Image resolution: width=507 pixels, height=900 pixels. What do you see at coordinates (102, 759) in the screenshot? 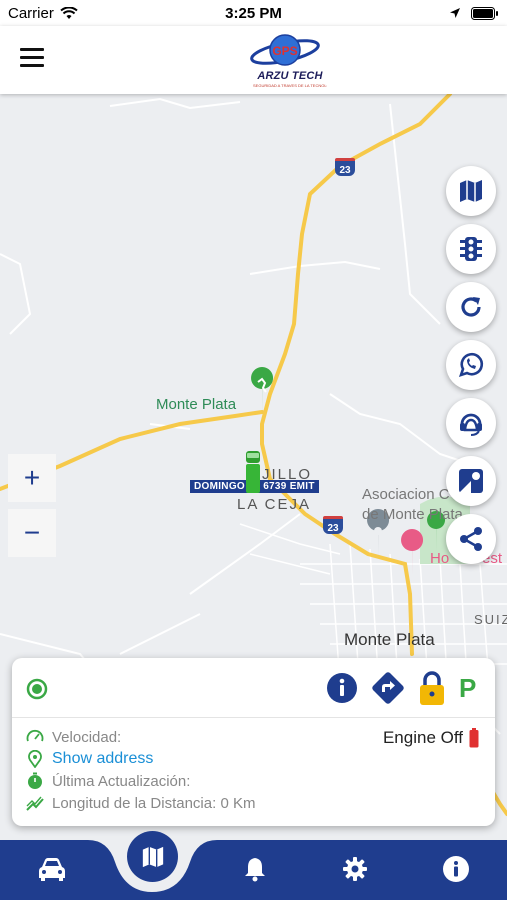
I see `show-address-link: Show address` at bounding box center [102, 759].